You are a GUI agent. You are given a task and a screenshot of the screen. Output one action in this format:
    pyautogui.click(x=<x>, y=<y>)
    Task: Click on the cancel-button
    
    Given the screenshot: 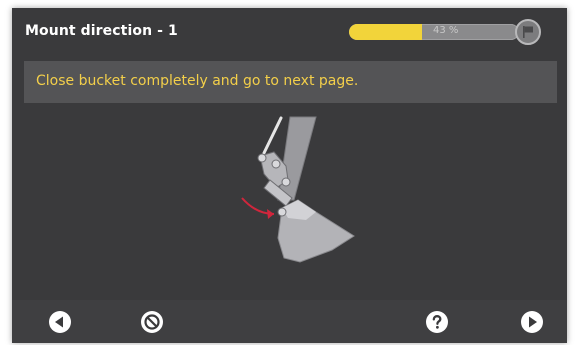 What is the action you would take?
    pyautogui.click(x=152, y=322)
    